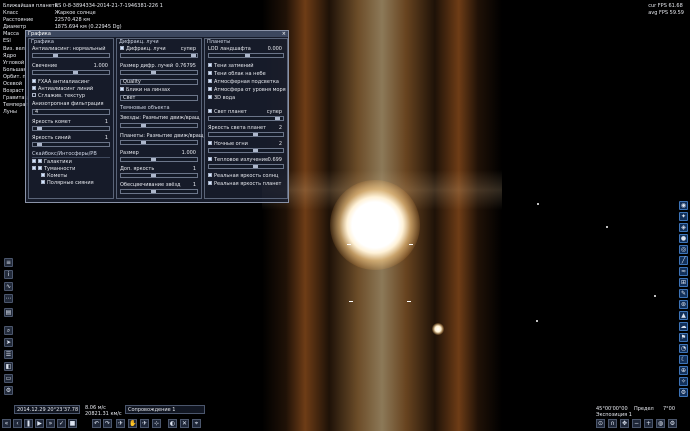  Describe the element at coordinates (246, 111) in the screenshot. I see `planet-light-option: Свет планет супер` at that location.